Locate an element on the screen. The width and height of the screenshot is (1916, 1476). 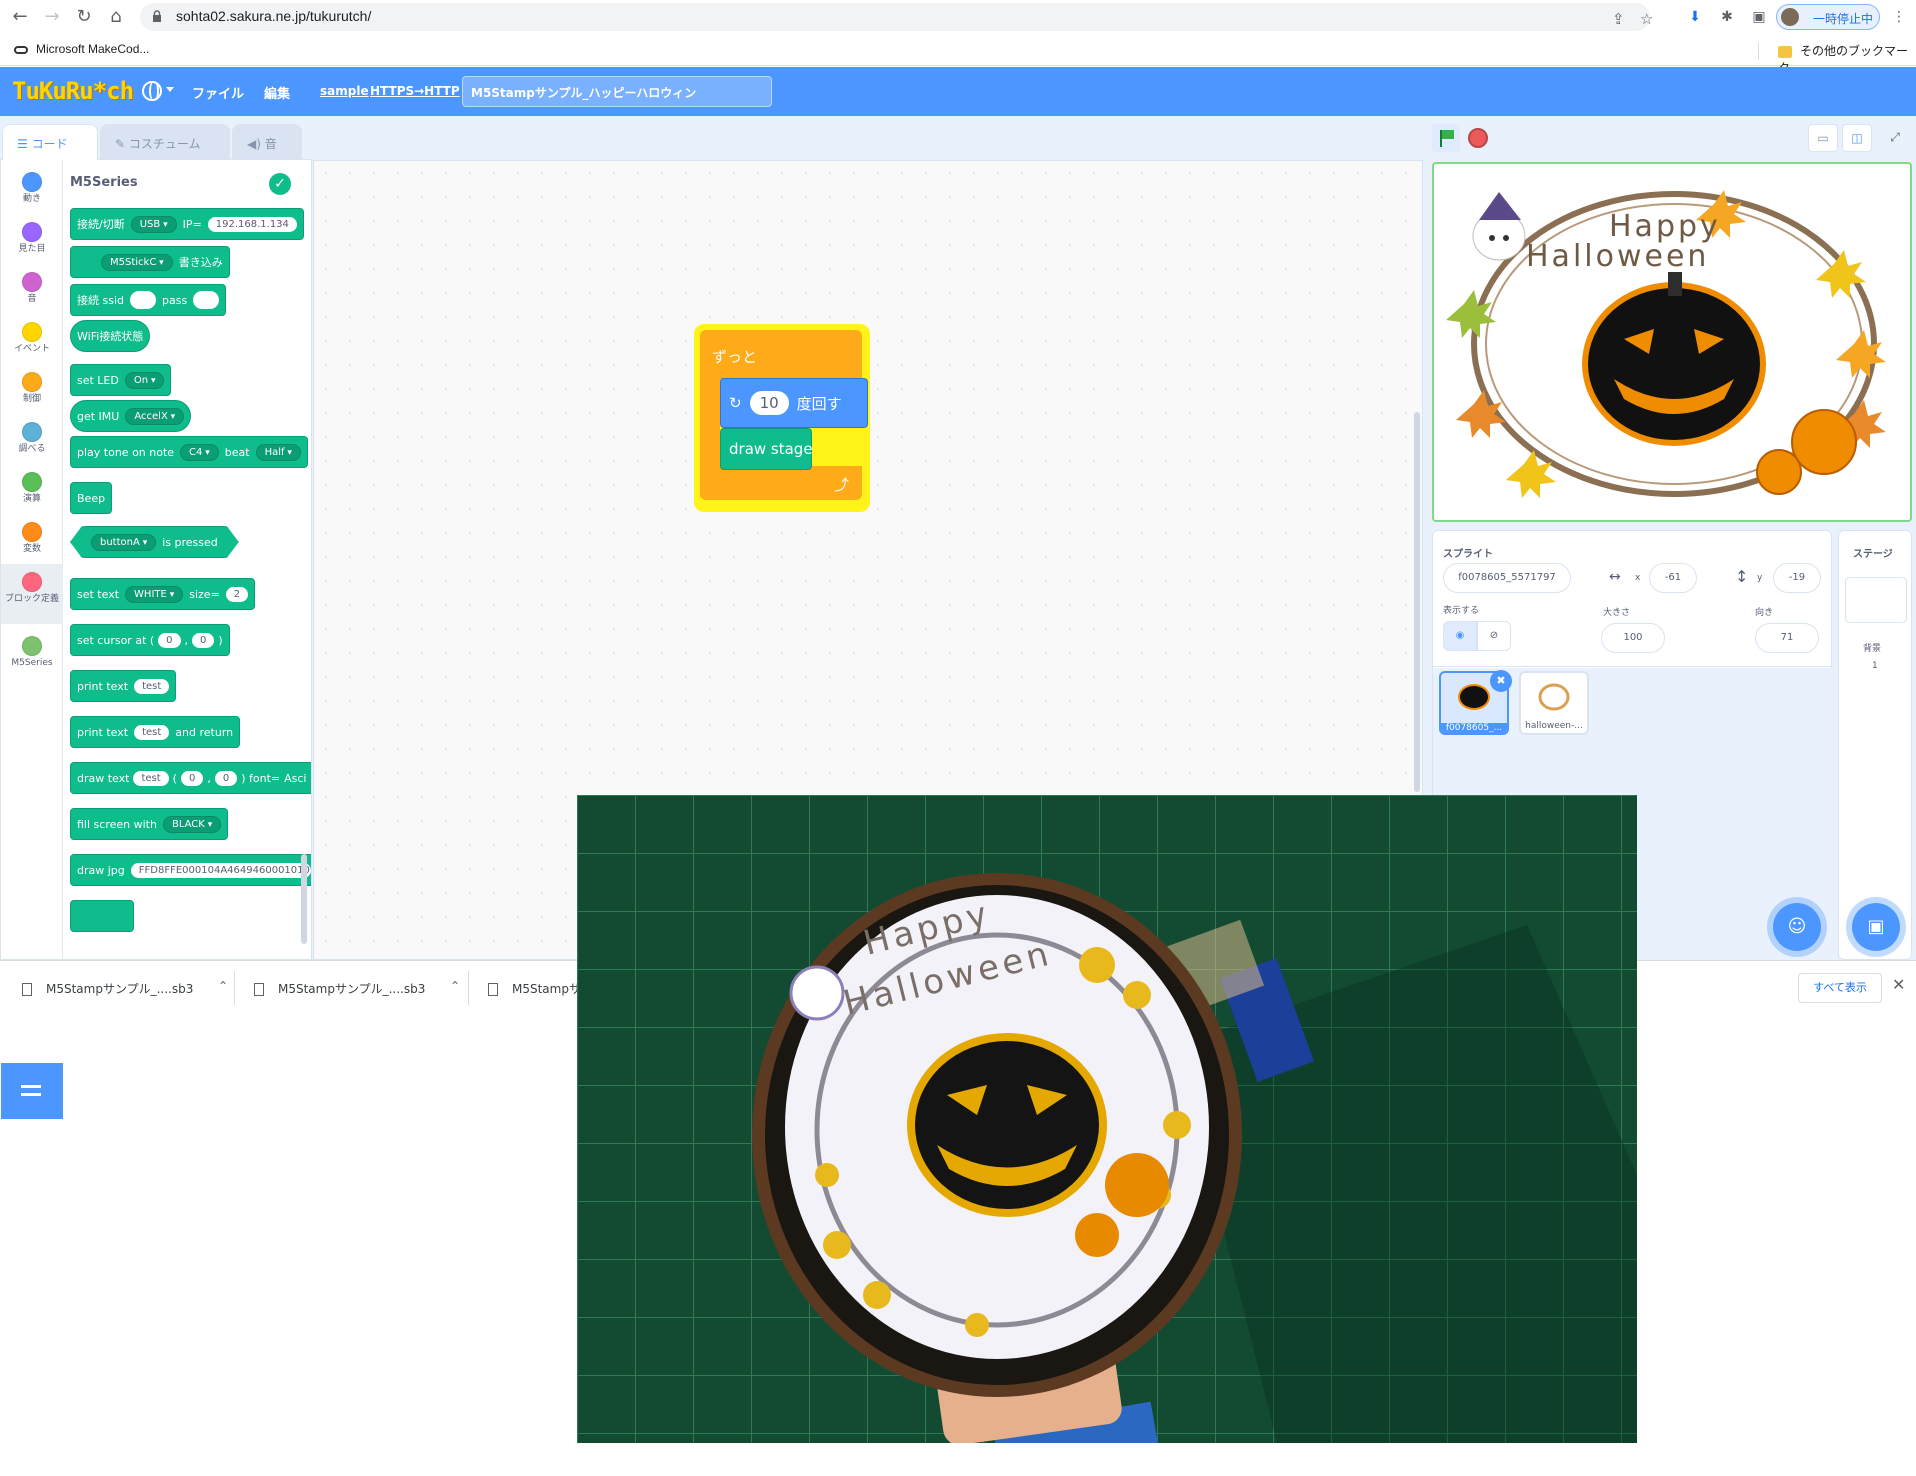
show-all-button: すべて表示 is located at coordinates (1840, 988).